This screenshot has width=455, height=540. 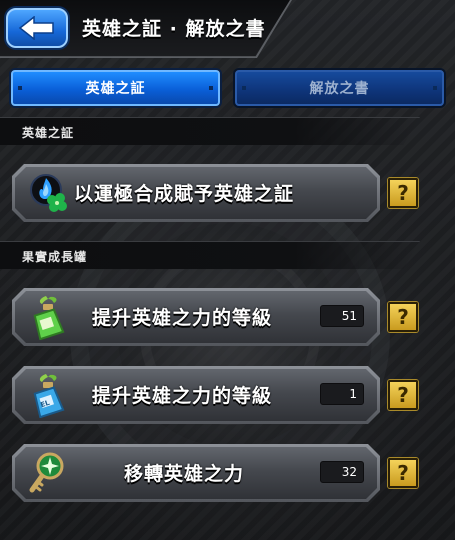 What do you see at coordinates (48, 133) in the screenshot?
I see `section-title: 英雄之証` at bounding box center [48, 133].